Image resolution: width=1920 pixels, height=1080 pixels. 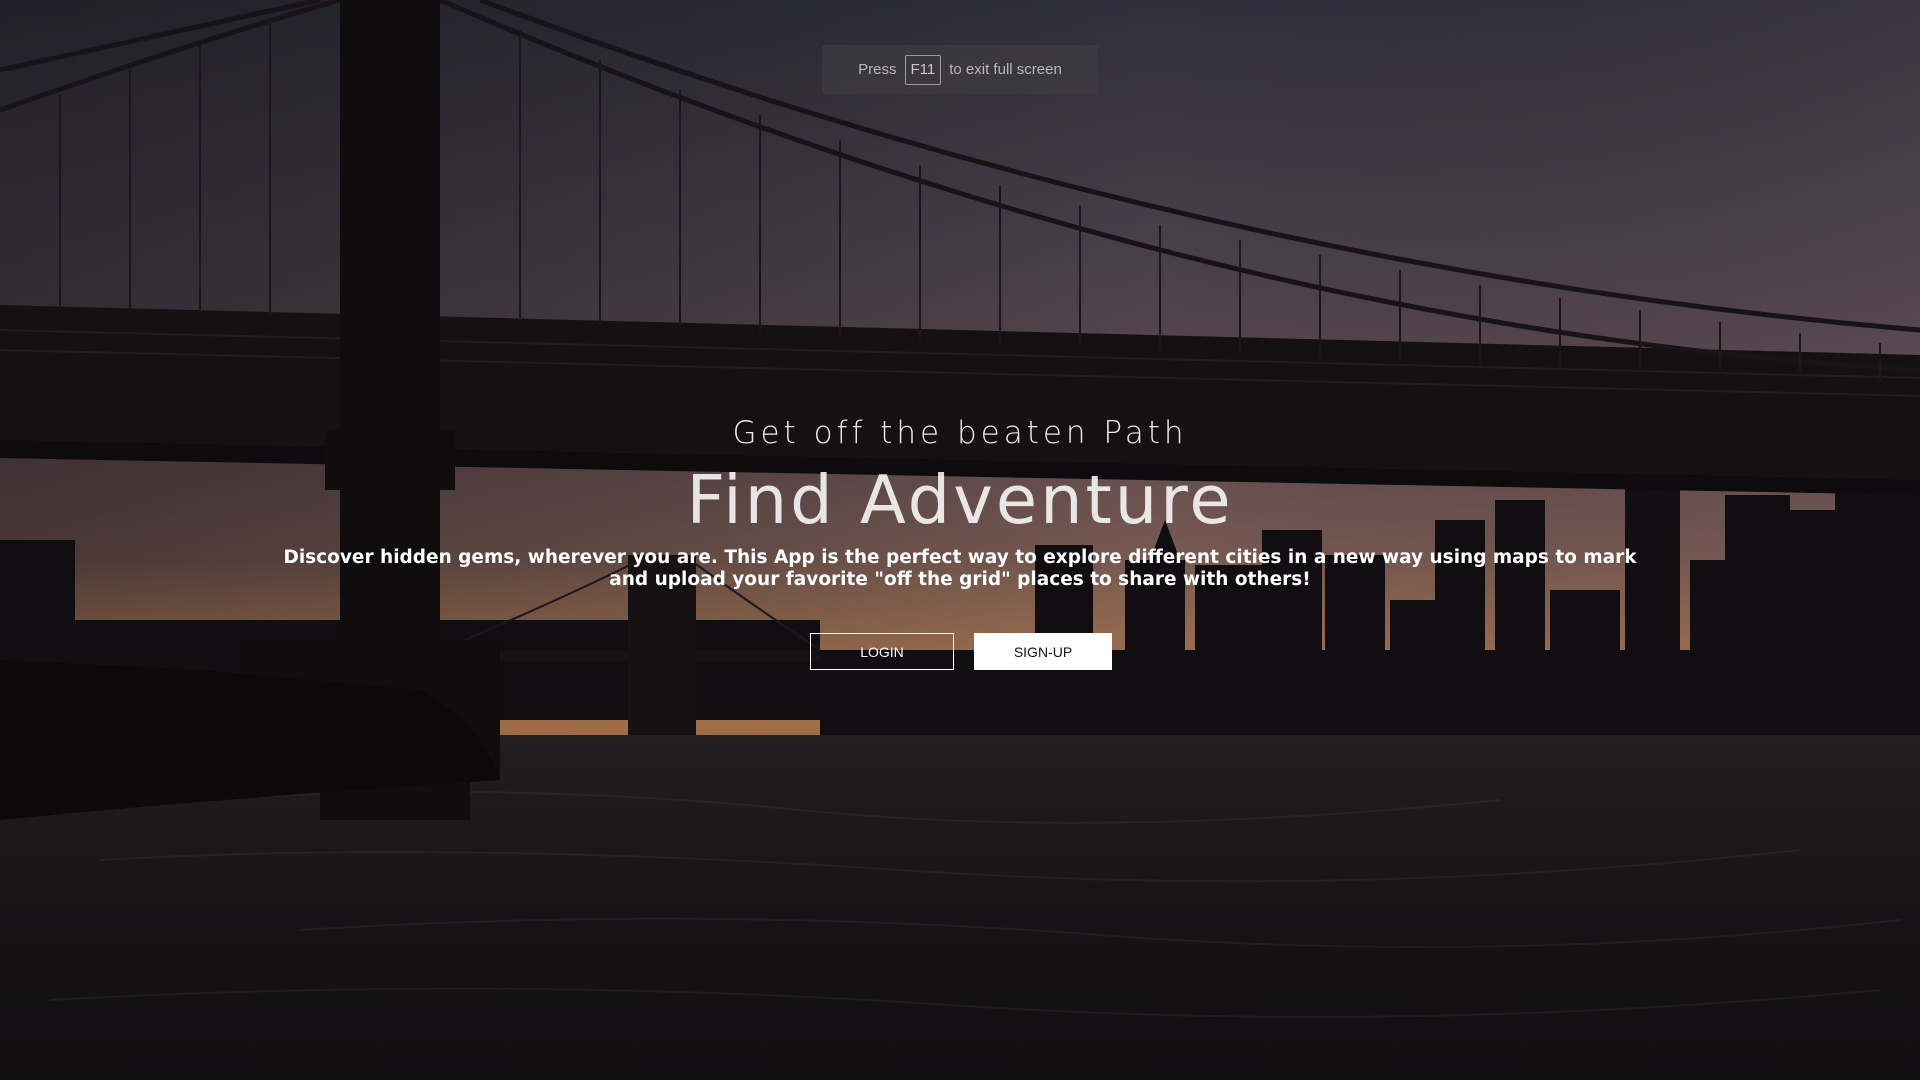 What do you see at coordinates (960, 500) in the screenshot?
I see `hero-headline: Find Adventure` at bounding box center [960, 500].